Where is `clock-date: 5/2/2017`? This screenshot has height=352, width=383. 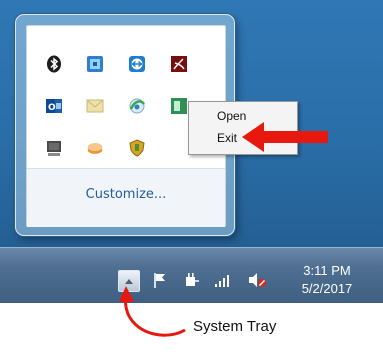
clock-date: 5/2/2017 is located at coordinates (327, 288).